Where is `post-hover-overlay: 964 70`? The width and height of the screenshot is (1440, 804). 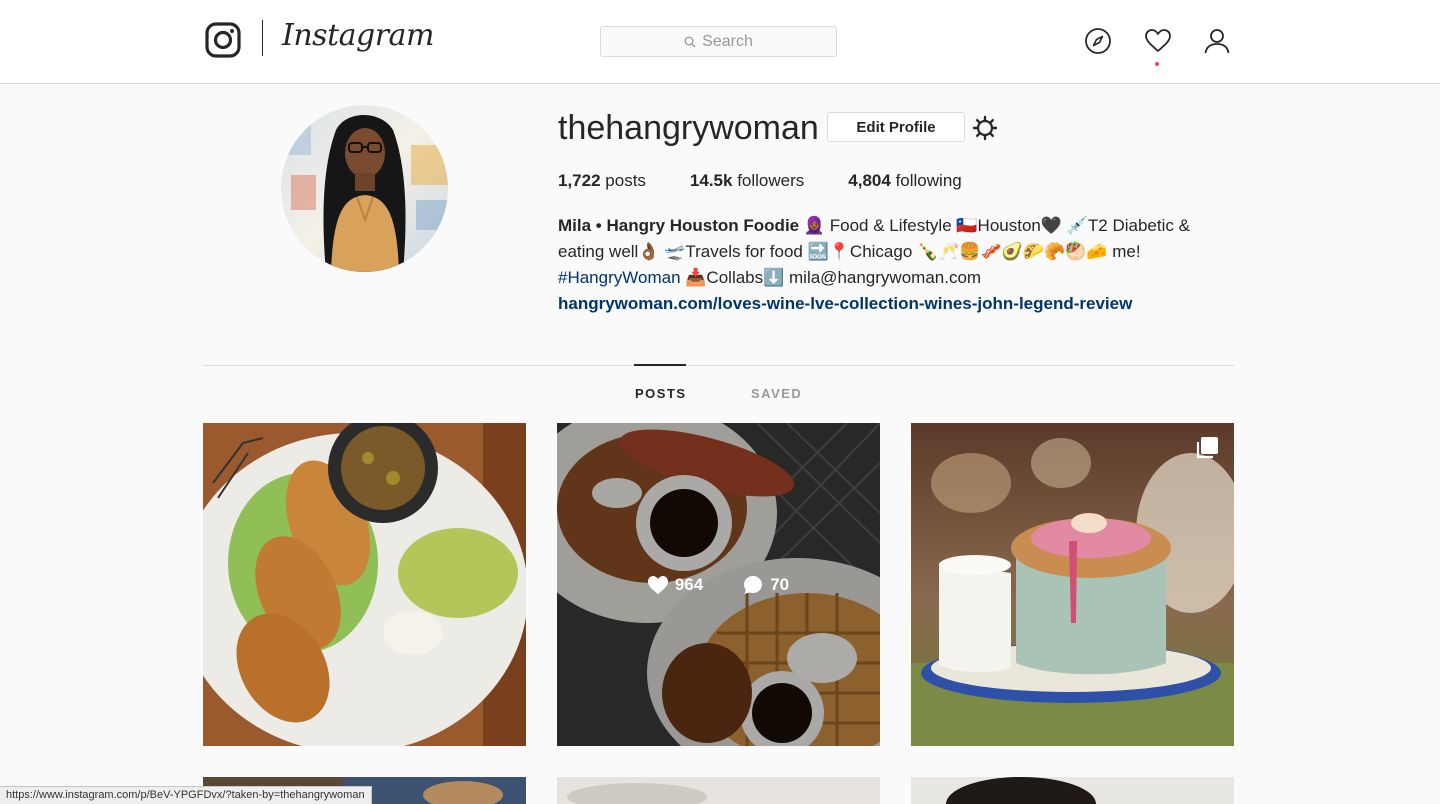 post-hover-overlay: 964 70 is located at coordinates (718, 584).